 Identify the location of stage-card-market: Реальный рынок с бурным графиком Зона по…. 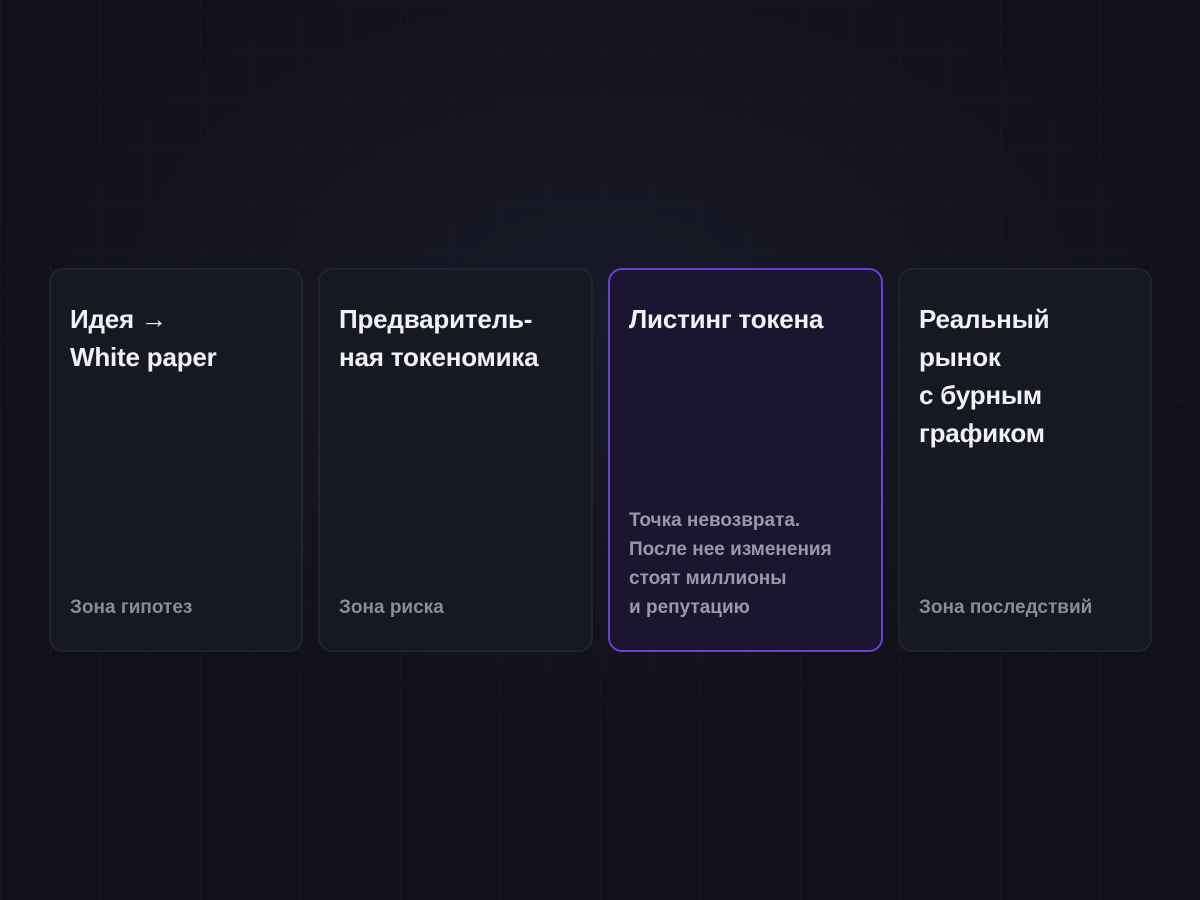
(1025, 460).